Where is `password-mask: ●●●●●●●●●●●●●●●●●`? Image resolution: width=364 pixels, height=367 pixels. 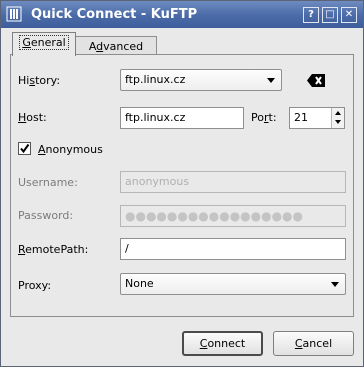
password-mask: ●●●●●●●●●●●●●●●●● is located at coordinates (214, 216).